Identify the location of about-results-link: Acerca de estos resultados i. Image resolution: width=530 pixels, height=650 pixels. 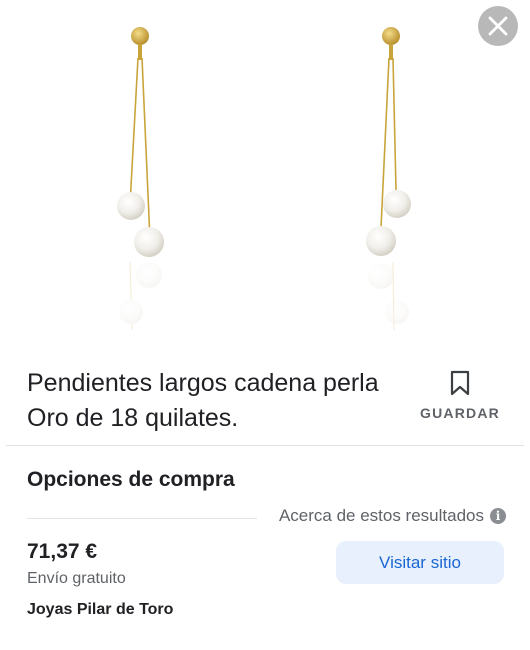
(392, 516).